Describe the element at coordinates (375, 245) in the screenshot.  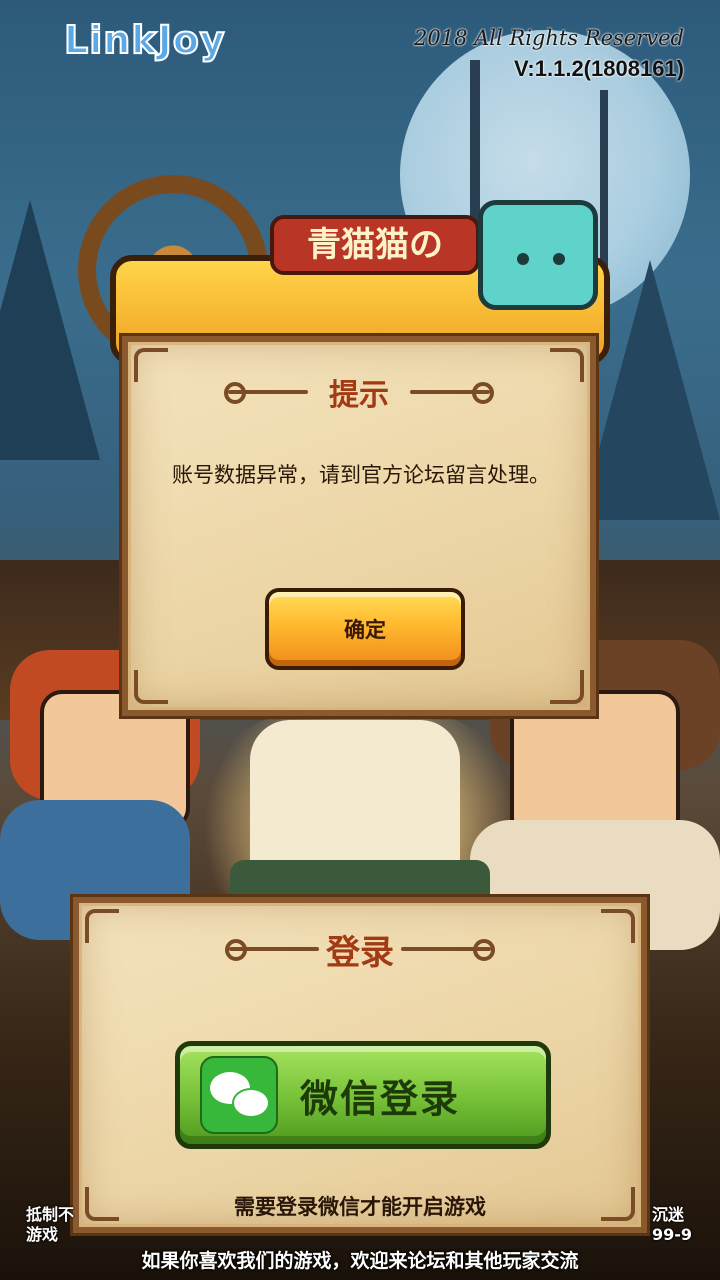
I see `game-title-sign: 青猫猫の` at that location.